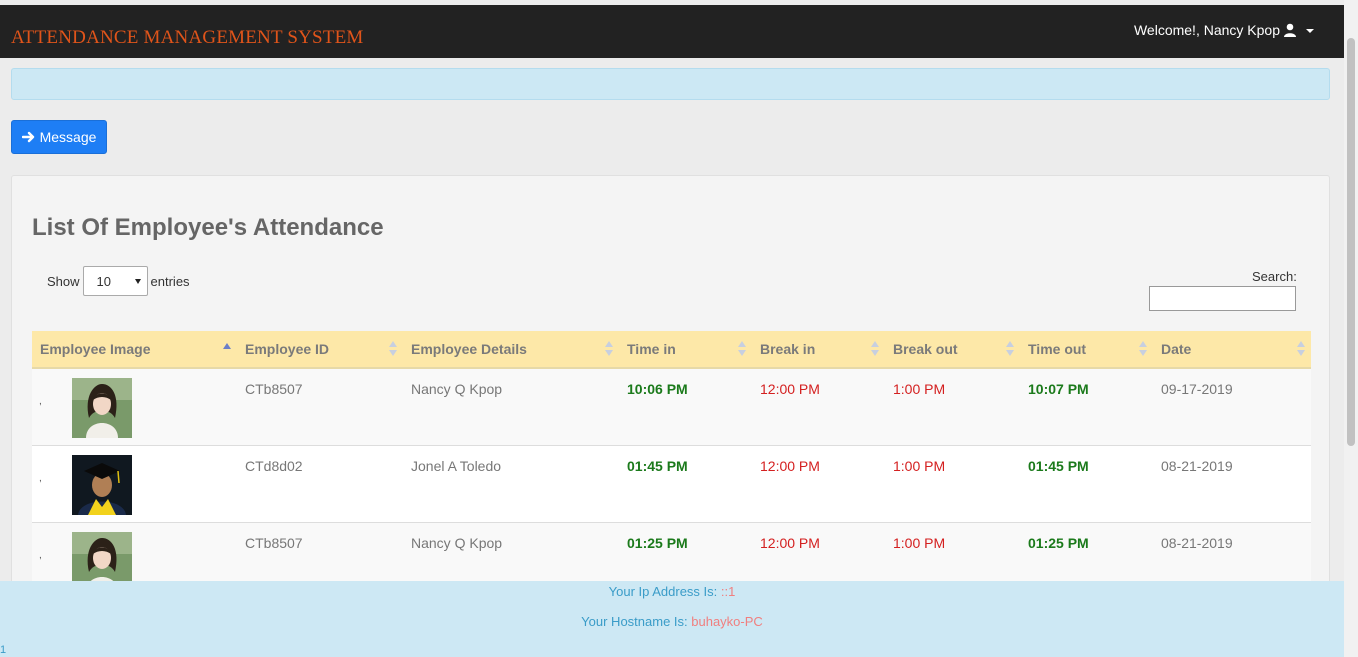 Image resolution: width=1358 pixels, height=657 pixels. Describe the element at coordinates (670, 84) in the screenshot. I see `info-alert` at that location.